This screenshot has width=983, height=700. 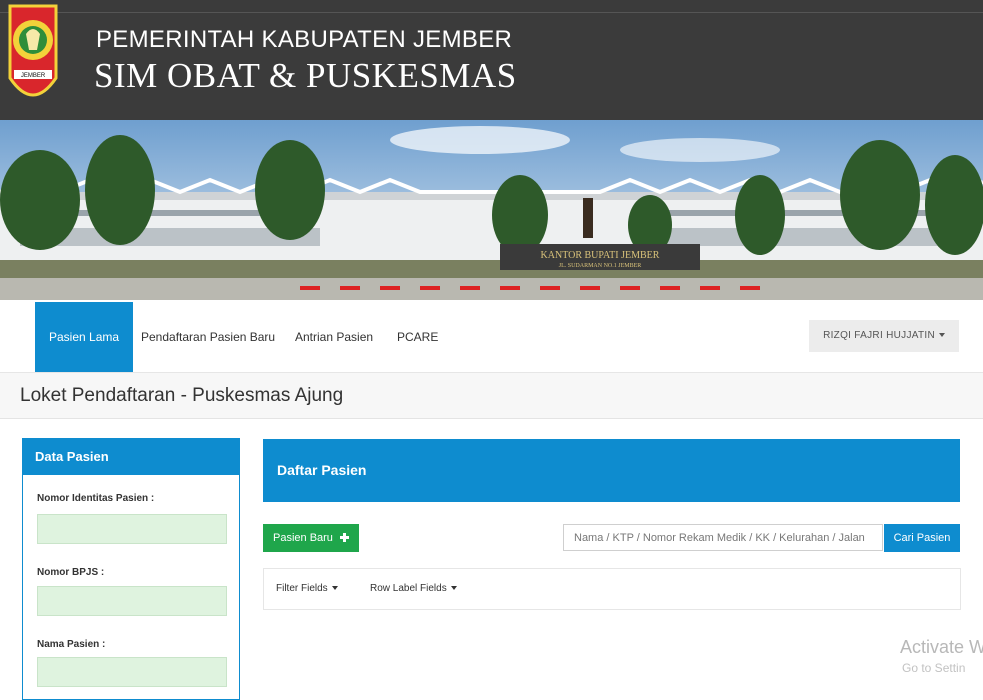 I want to click on filter-bar: Filter Fields Row Label Fields, so click(x=612, y=589).